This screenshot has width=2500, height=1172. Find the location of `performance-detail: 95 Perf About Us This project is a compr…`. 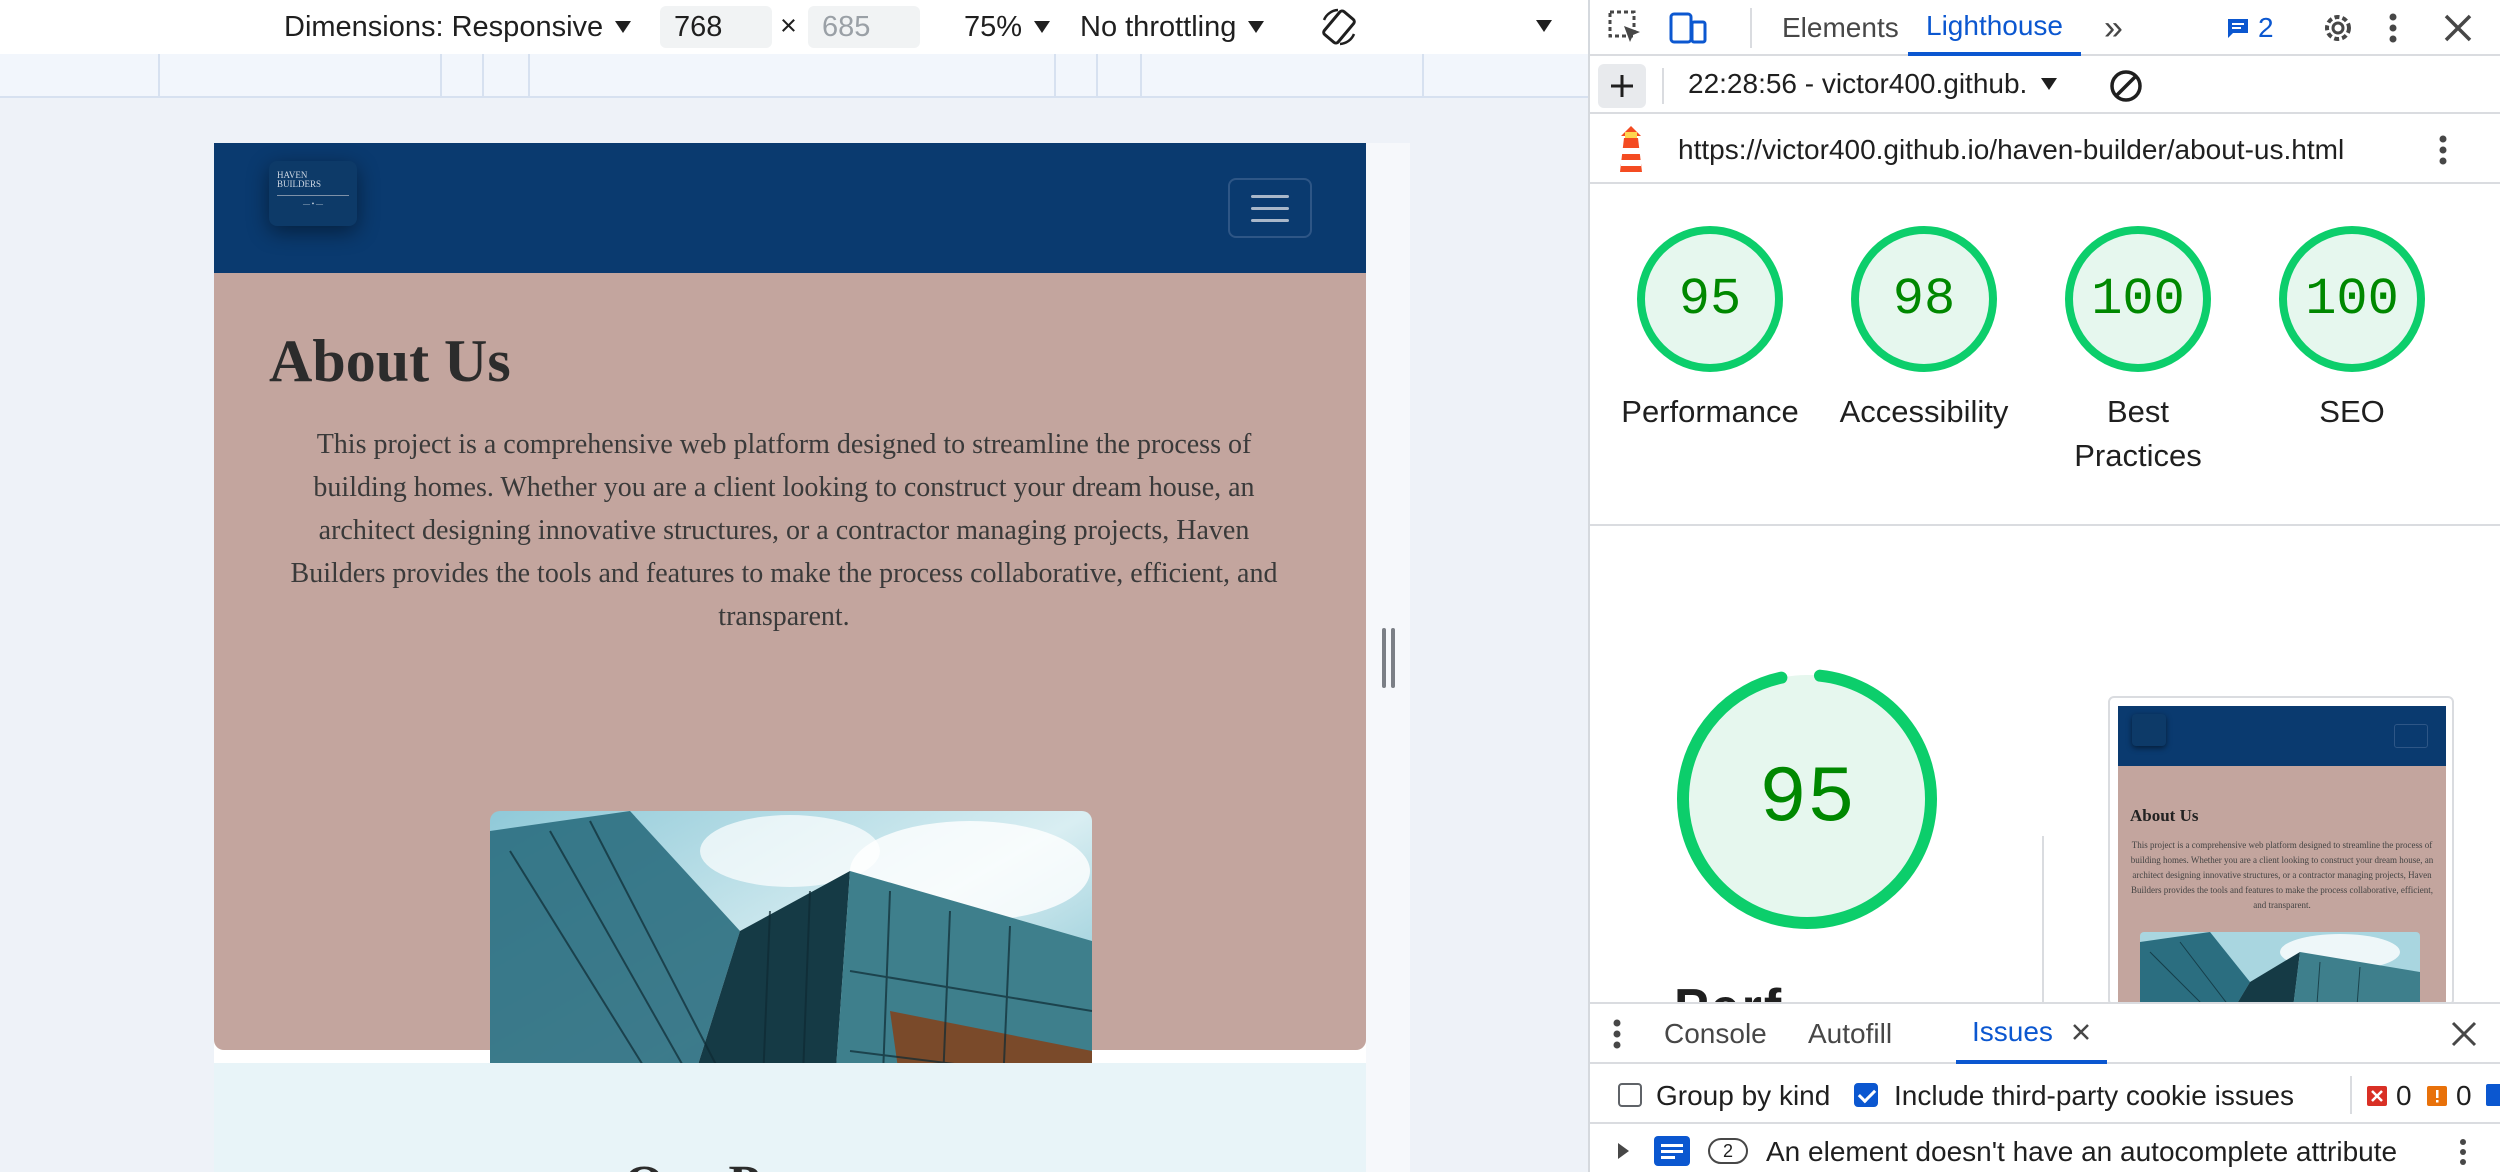

performance-detail: 95 Perf About Us This project is a compr… is located at coordinates (2045, 765).